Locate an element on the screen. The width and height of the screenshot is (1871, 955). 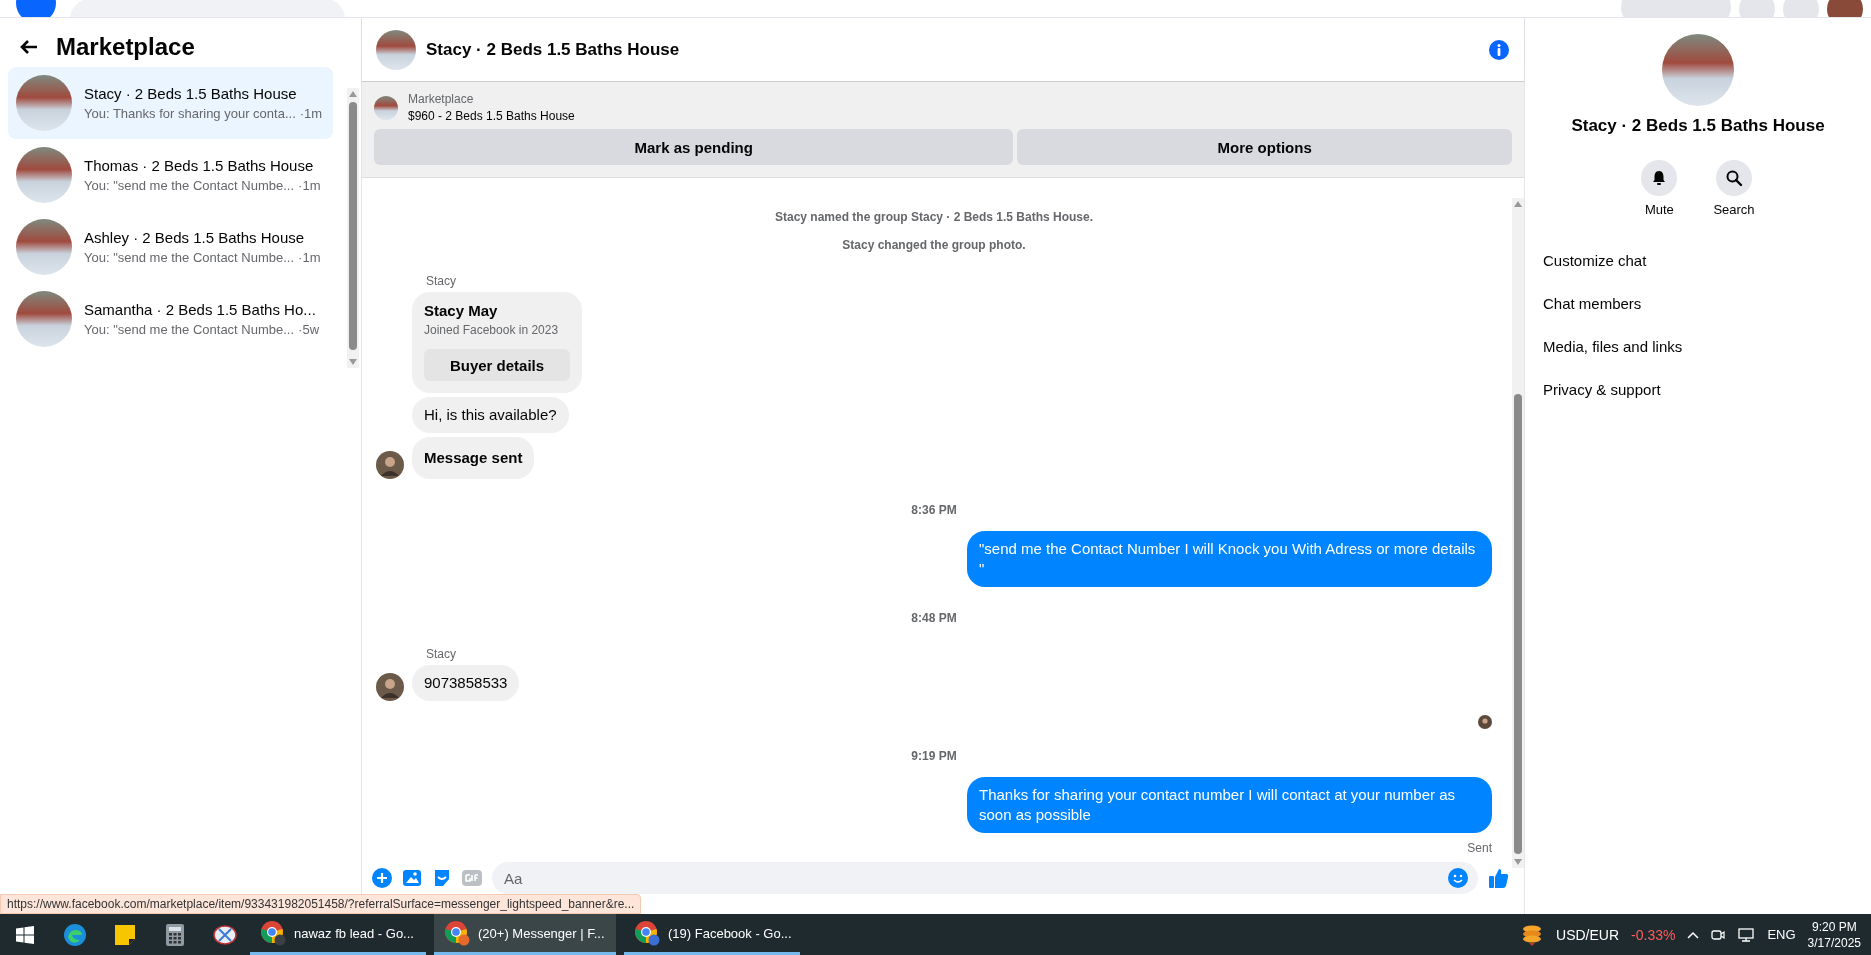
conversation-name: Stacy · 2 Beds 1.5 Baths House is located at coordinates (191, 93).